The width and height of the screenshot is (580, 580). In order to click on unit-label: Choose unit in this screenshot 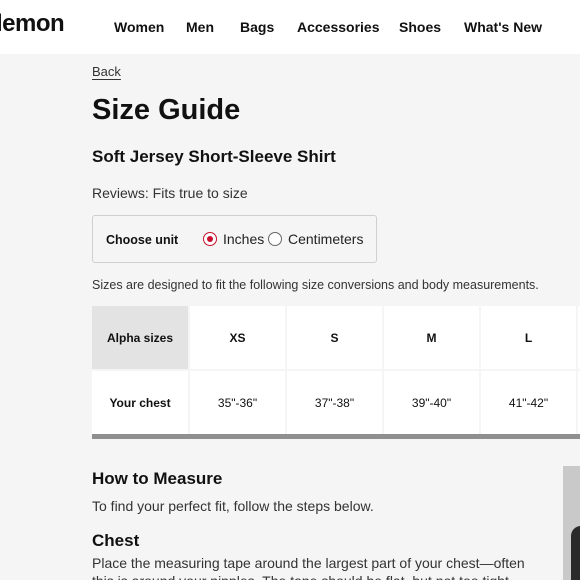, I will do `click(142, 240)`.